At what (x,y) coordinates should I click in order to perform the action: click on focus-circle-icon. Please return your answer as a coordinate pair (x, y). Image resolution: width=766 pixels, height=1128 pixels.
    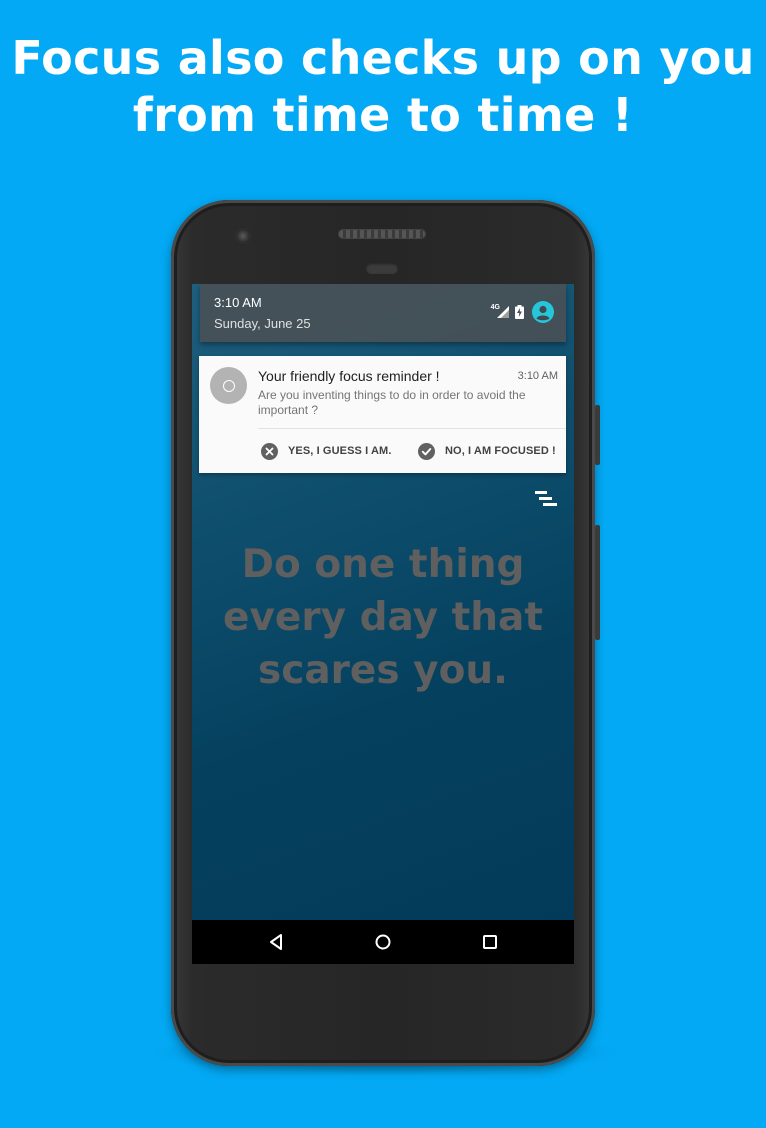
    Looking at the image, I should click on (228, 385).